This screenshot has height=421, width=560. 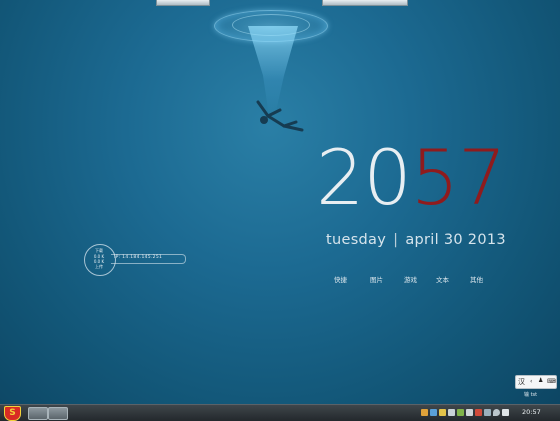 I want to click on tray-app-icon, so click(x=433, y=412).